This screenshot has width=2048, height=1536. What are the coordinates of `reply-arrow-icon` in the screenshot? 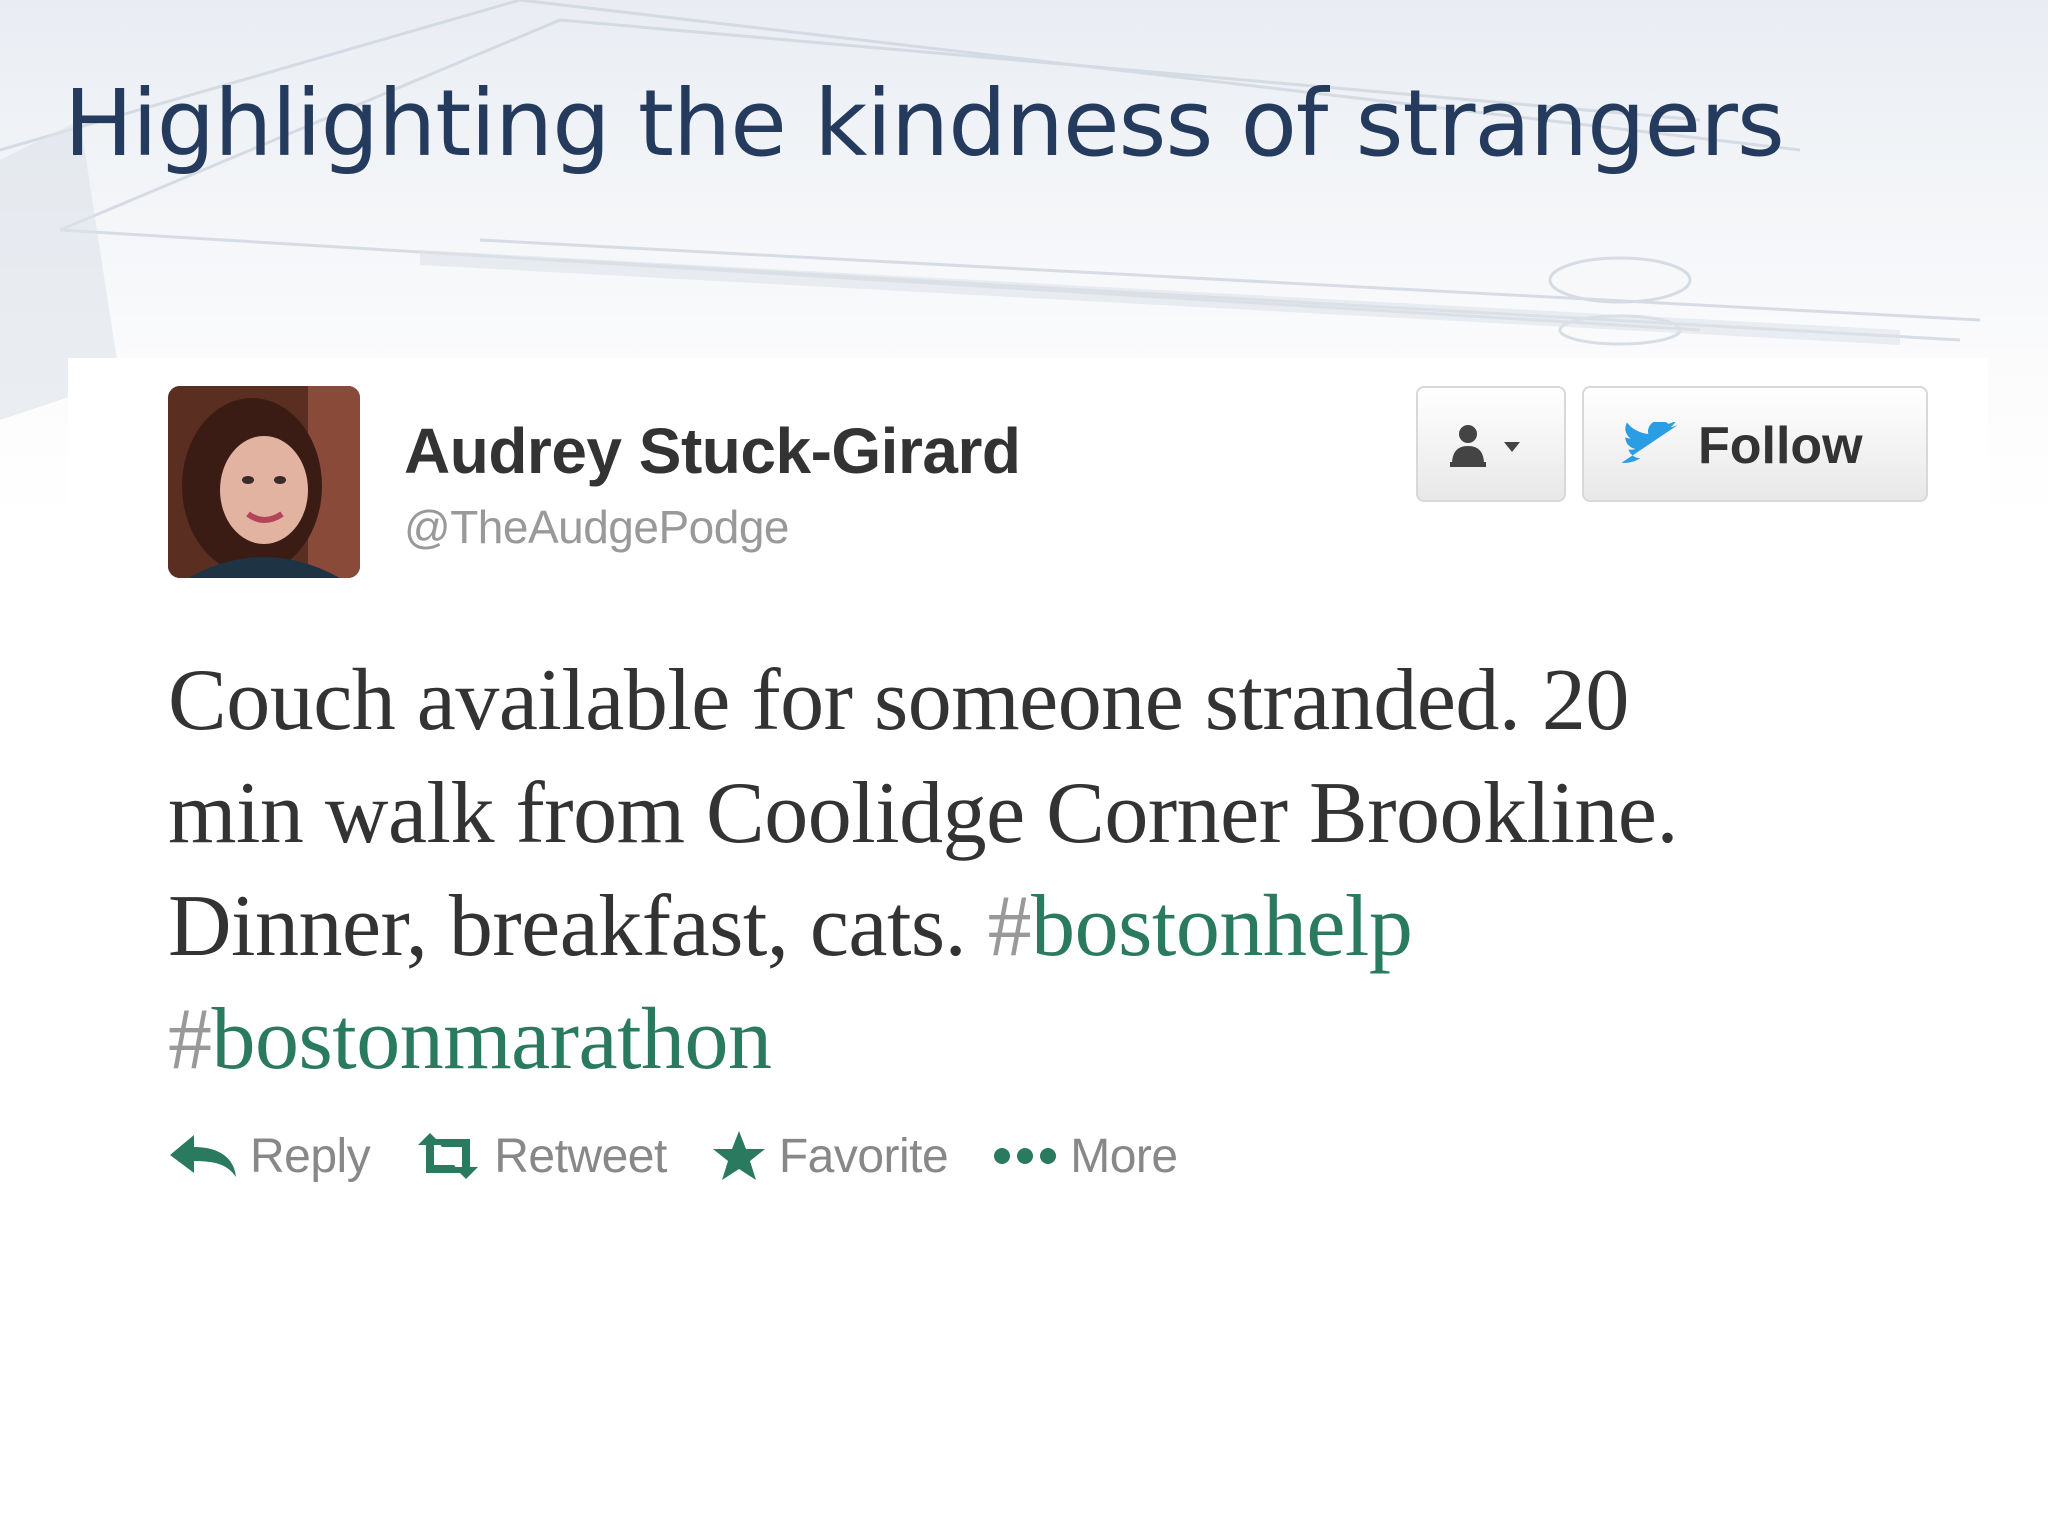 It's located at (203, 1156).